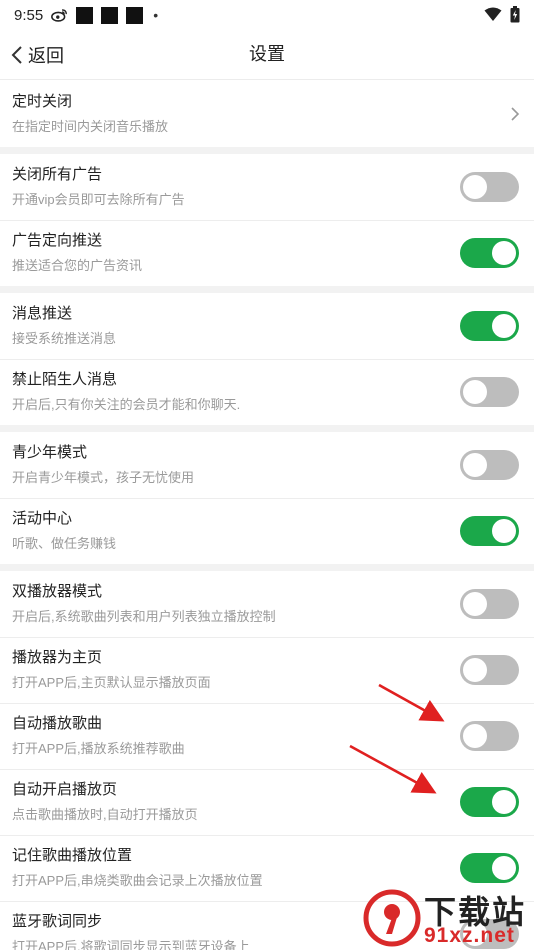  Describe the element at coordinates (65, 789) in the screenshot. I see `setting-label: 自动开启播放页` at that location.